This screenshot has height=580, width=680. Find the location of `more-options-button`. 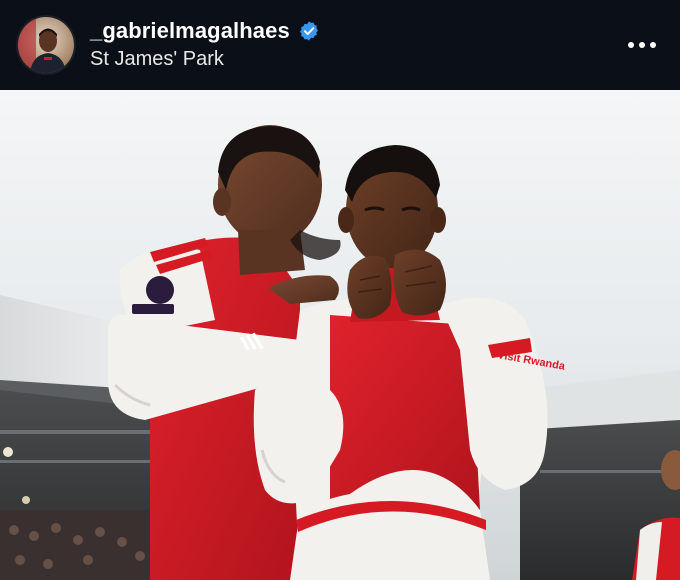

more-options-button is located at coordinates (642, 45).